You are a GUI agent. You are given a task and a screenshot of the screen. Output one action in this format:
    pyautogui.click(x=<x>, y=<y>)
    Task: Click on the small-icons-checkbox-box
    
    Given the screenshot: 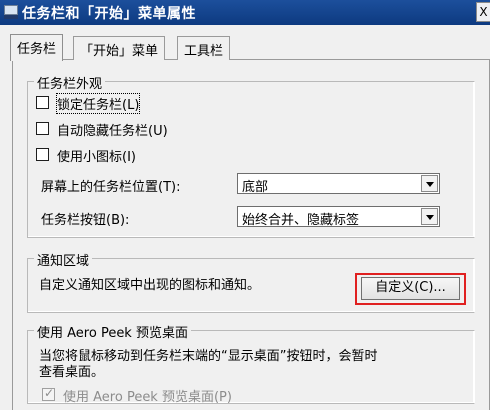 What is the action you would take?
    pyautogui.click(x=42, y=154)
    